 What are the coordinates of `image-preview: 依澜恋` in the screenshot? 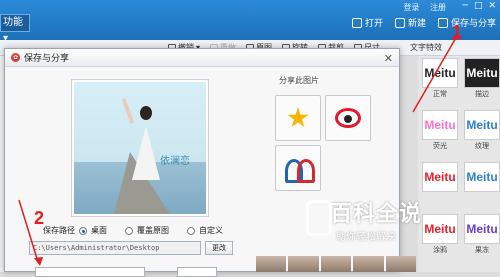 It's located at (140, 148).